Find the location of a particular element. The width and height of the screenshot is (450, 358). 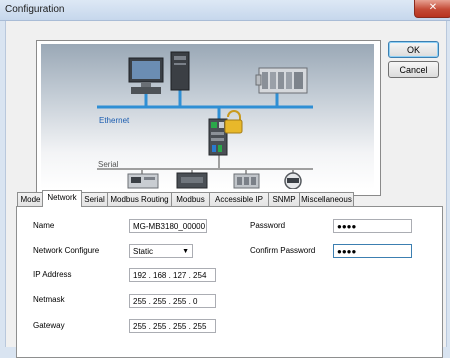

gateway-field: 255 . 255 . 255 . 255 is located at coordinates (172, 326).